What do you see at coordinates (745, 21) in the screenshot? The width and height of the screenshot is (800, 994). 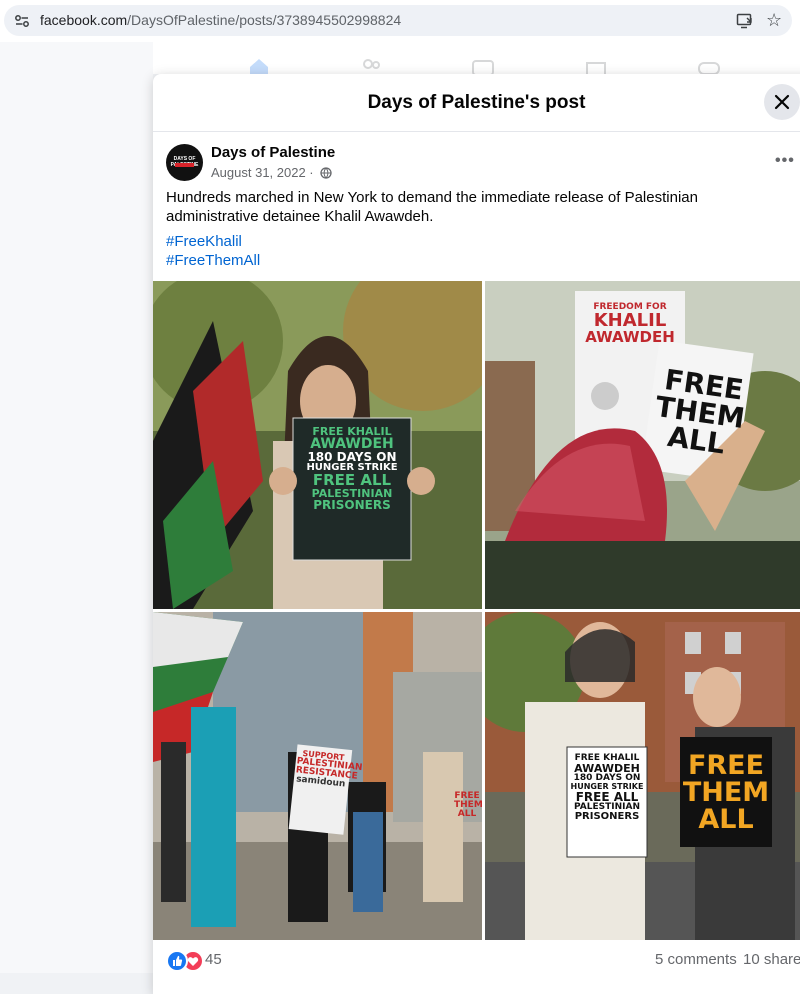 I see `install-app-icon` at bounding box center [745, 21].